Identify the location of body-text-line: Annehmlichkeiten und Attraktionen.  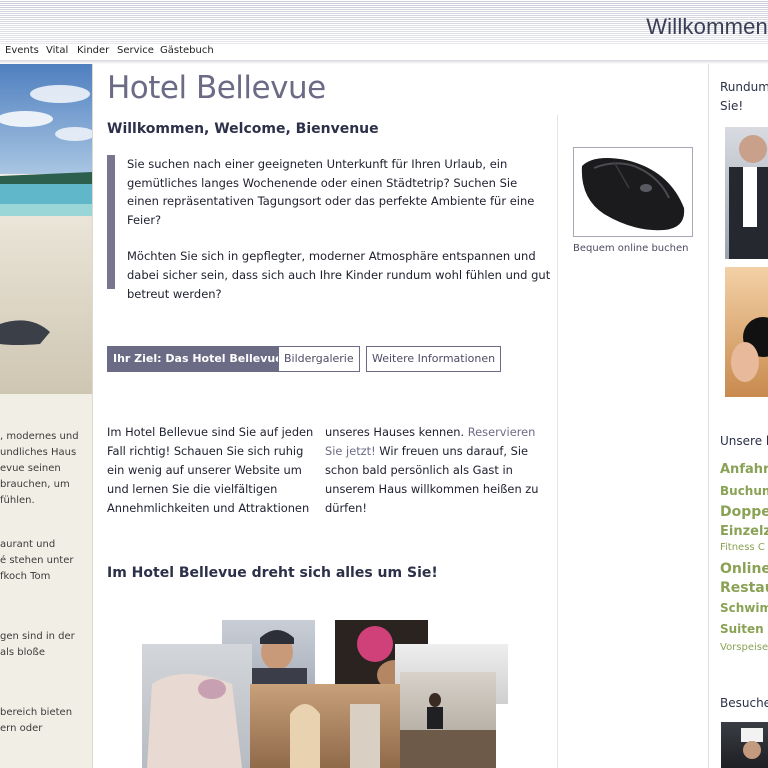
(208, 508).